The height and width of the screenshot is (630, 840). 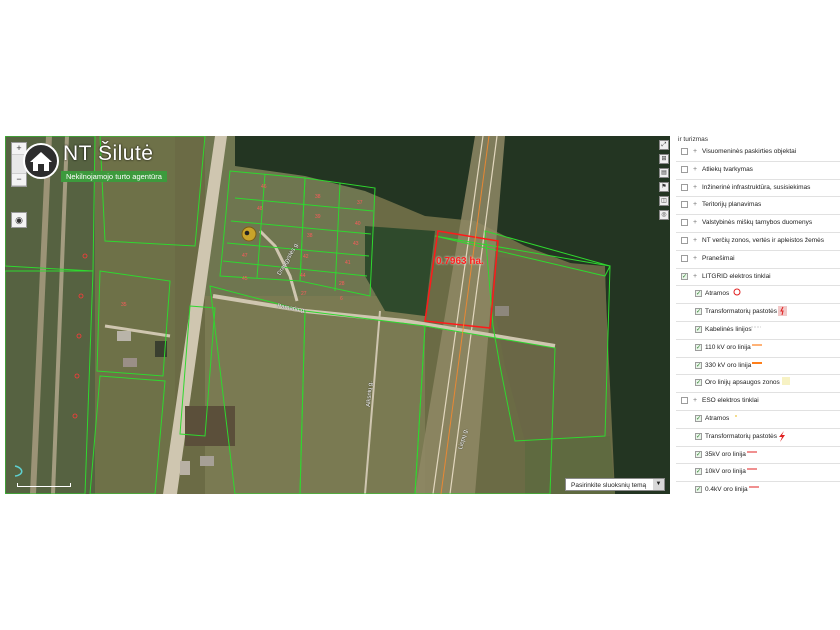 I want to click on plot-number: 42, so click(x=306, y=257).